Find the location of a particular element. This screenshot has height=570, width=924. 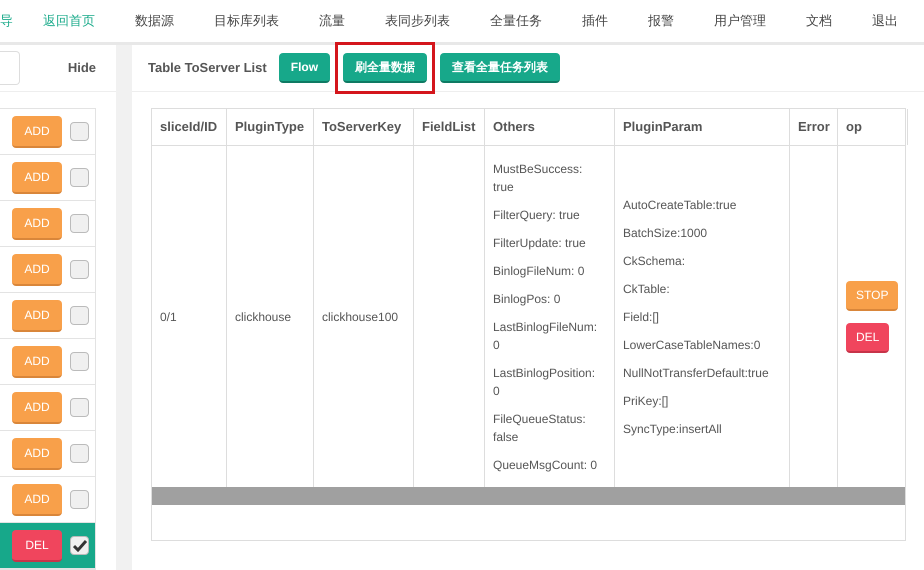

stop-button: STOP is located at coordinates (872, 295).